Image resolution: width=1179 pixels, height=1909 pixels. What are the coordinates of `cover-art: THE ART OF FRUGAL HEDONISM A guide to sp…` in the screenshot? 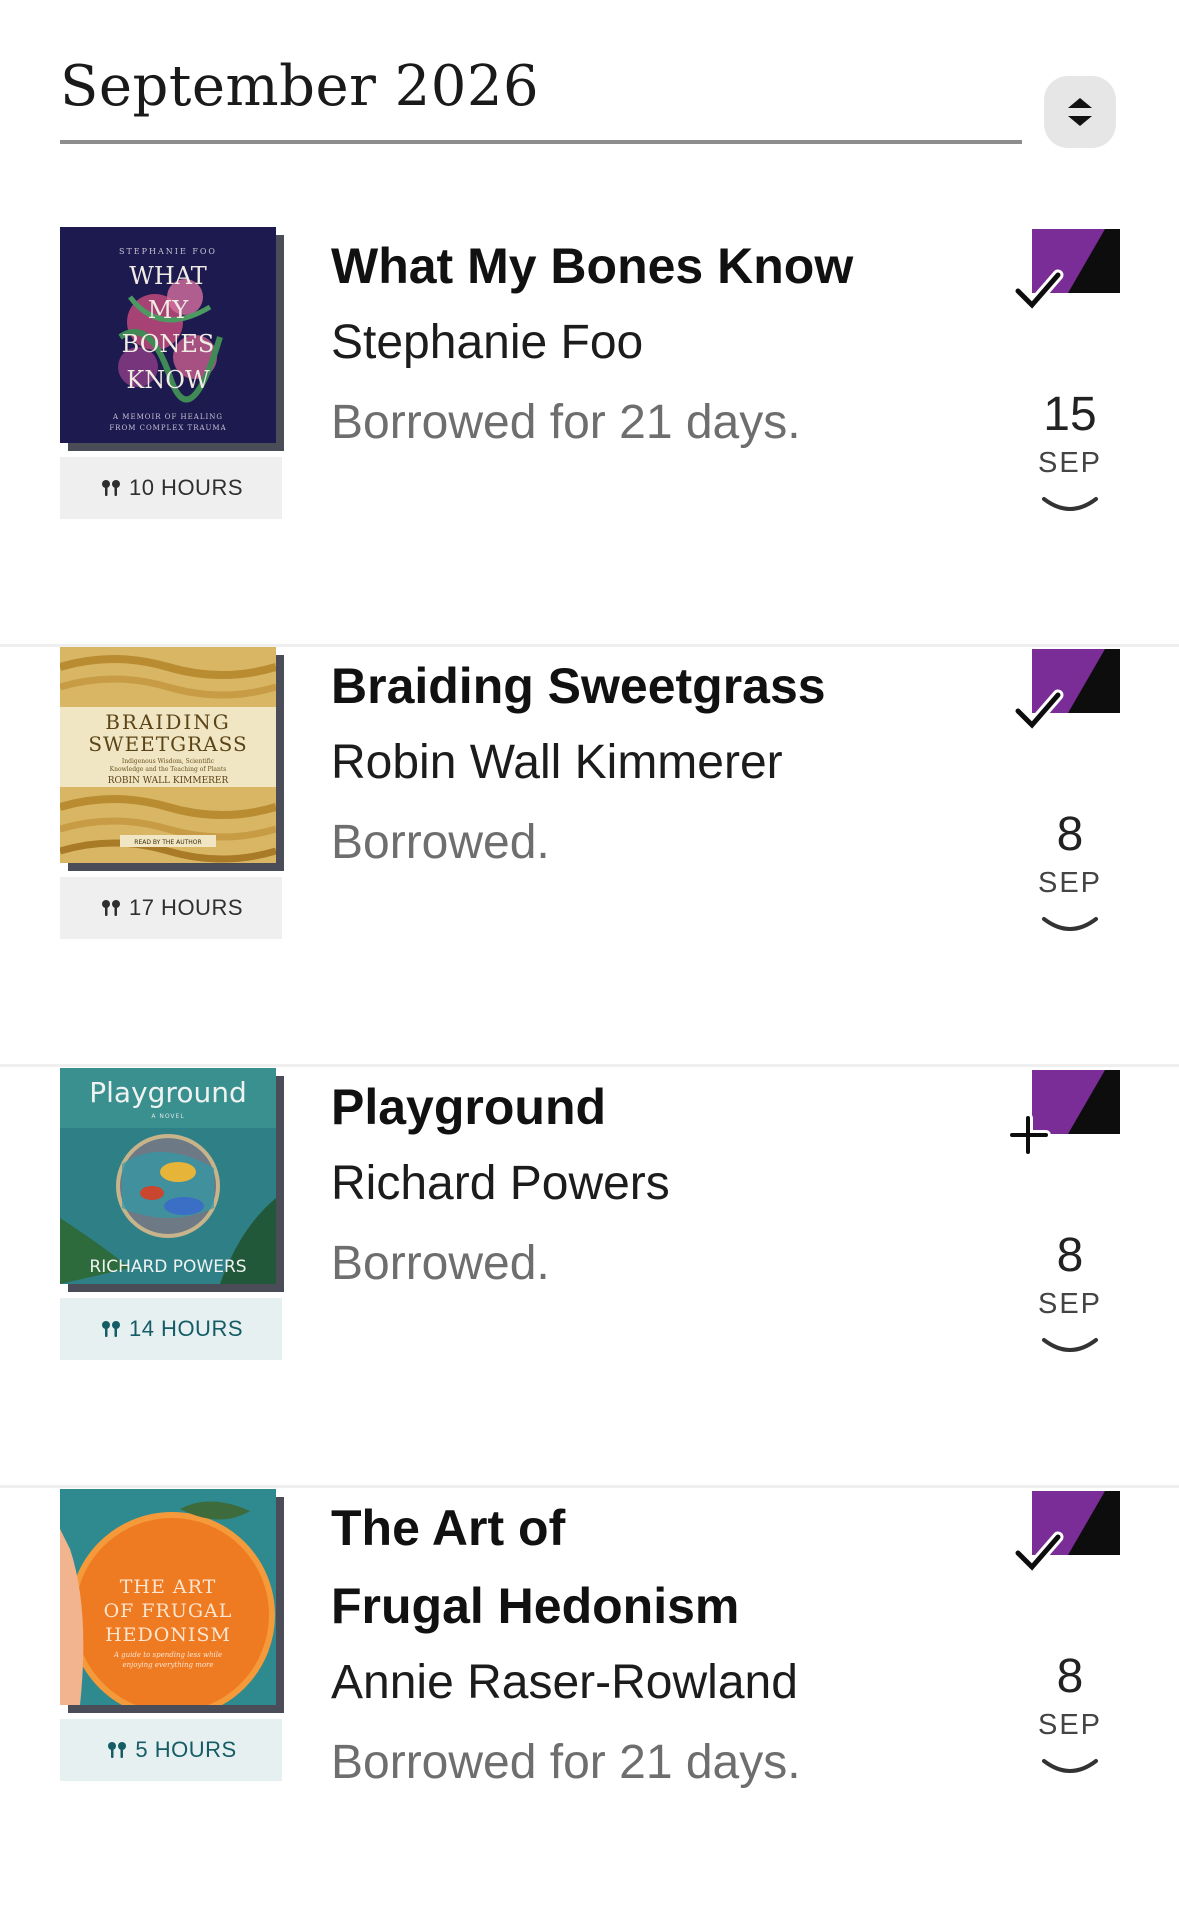 It's located at (168, 1597).